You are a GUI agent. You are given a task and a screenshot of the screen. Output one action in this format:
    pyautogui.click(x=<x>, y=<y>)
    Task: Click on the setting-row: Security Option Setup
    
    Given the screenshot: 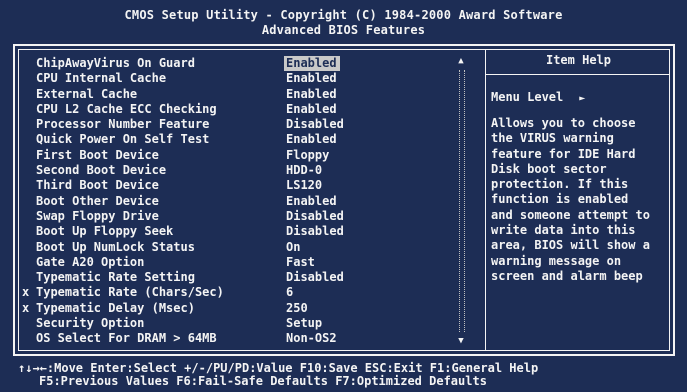 What is the action you would take?
    pyautogui.click(x=241, y=323)
    